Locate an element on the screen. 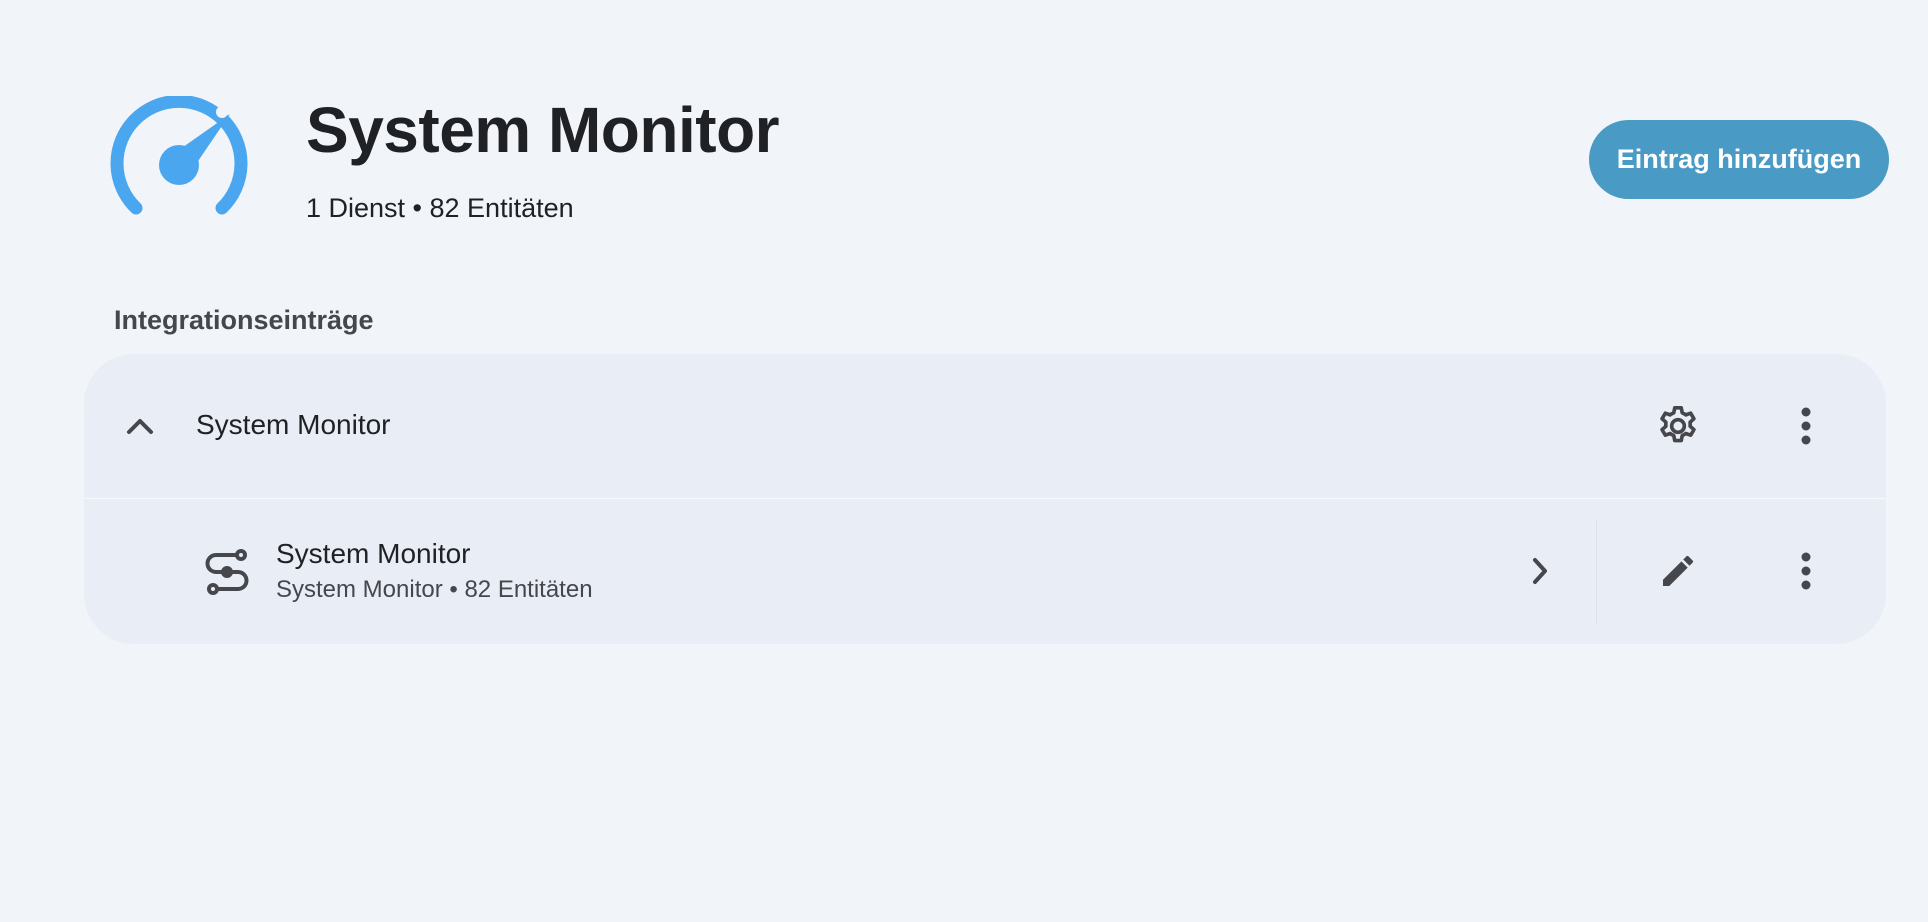  gear-icon is located at coordinates (1678, 424).